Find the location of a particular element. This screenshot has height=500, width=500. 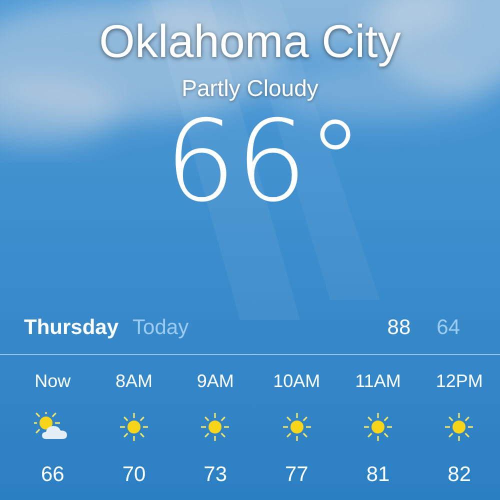

hour-label: 11AM is located at coordinates (378, 381).